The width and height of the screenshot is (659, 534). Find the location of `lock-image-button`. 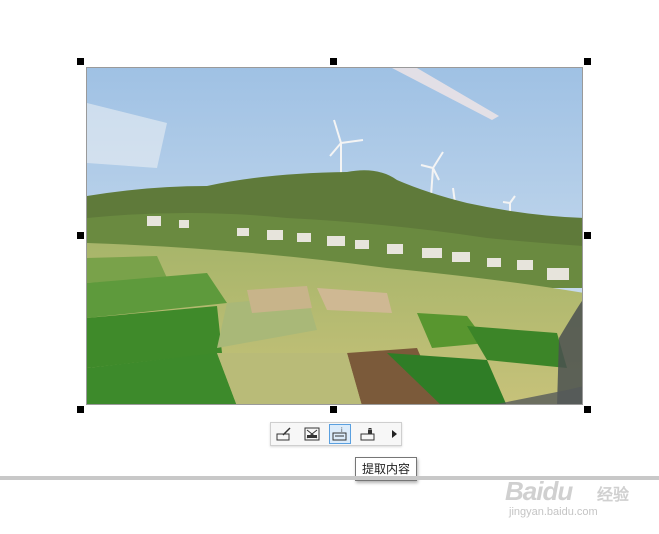

lock-image-button is located at coordinates (368, 434).